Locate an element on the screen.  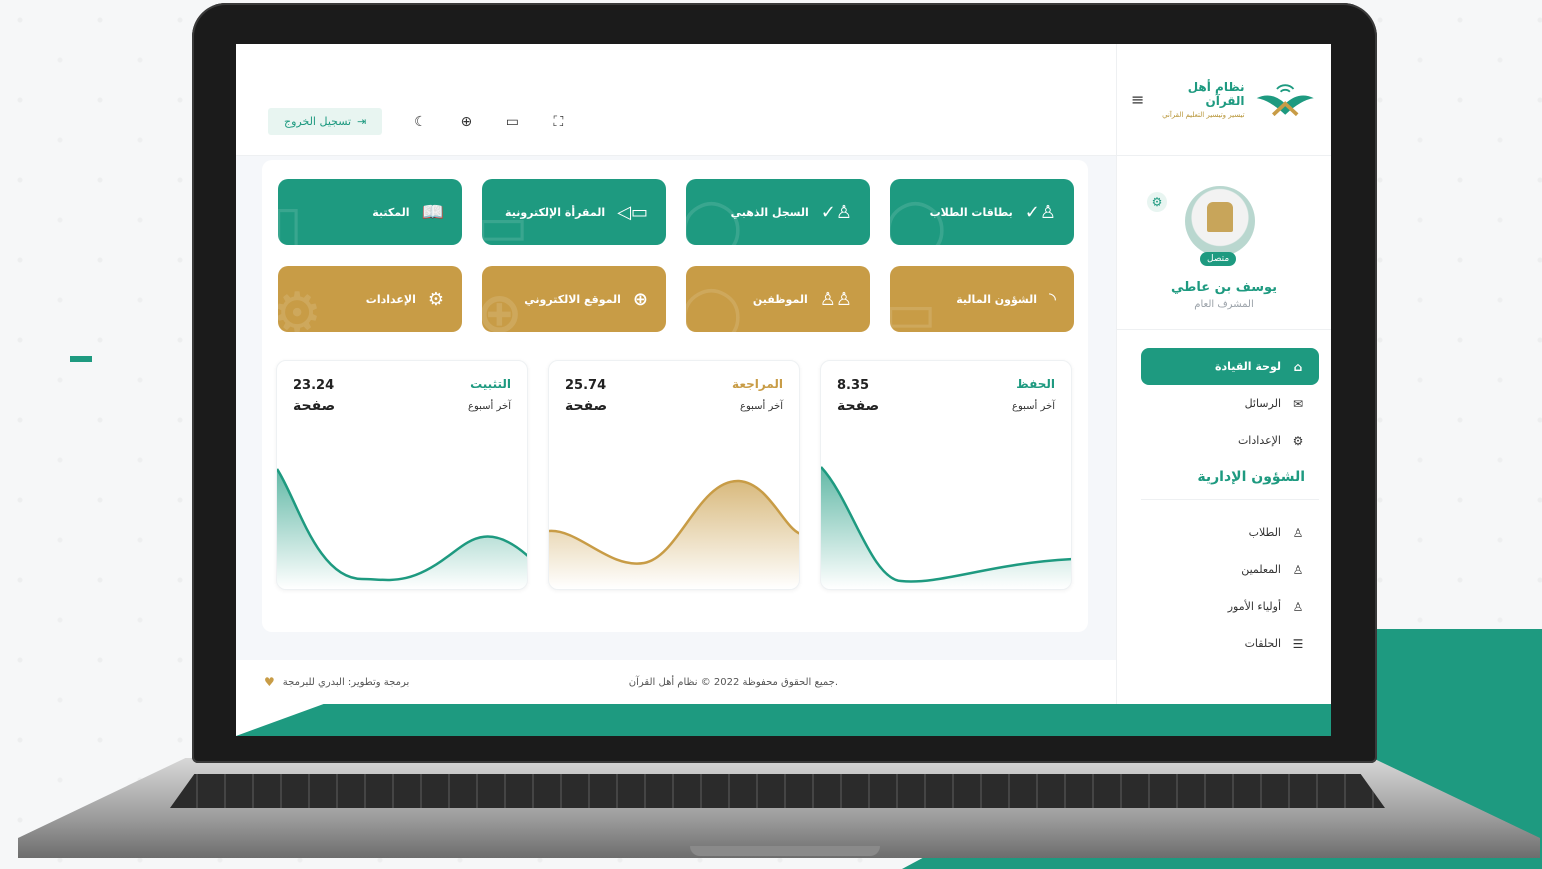
tile-e-recitation: ▭◁ المقرأة الإلكترونية ▭ is located at coordinates (574, 212).